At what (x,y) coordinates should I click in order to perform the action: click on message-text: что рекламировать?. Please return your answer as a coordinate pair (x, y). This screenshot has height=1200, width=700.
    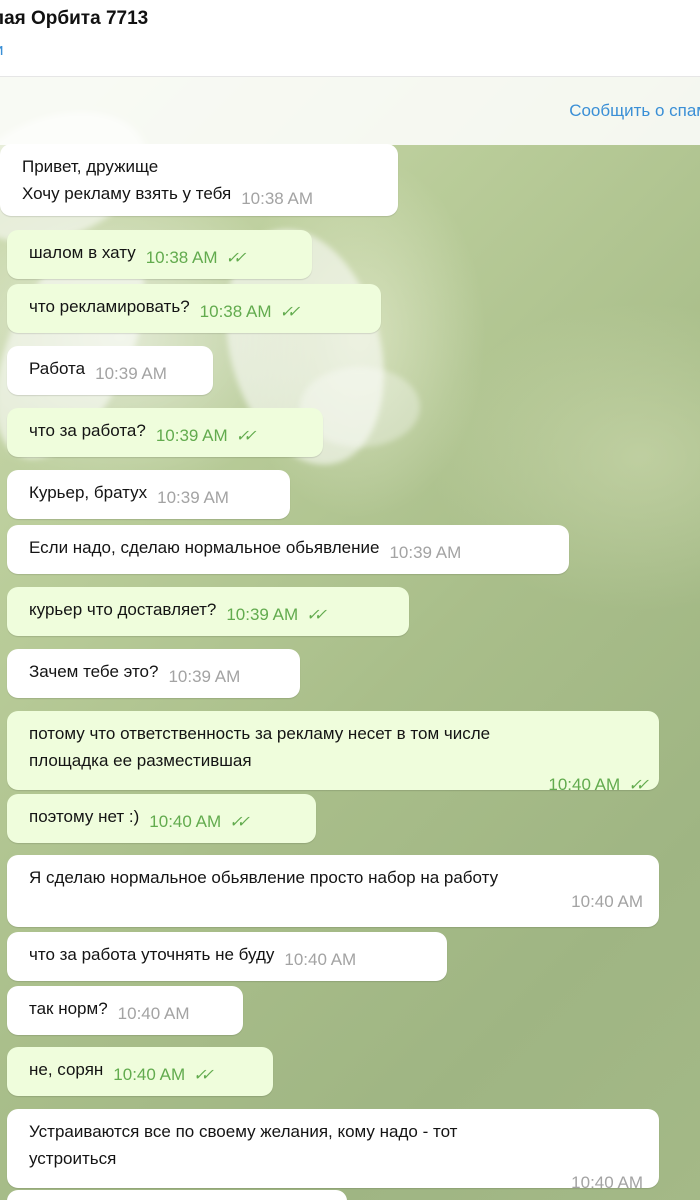
    Looking at the image, I should click on (109, 306).